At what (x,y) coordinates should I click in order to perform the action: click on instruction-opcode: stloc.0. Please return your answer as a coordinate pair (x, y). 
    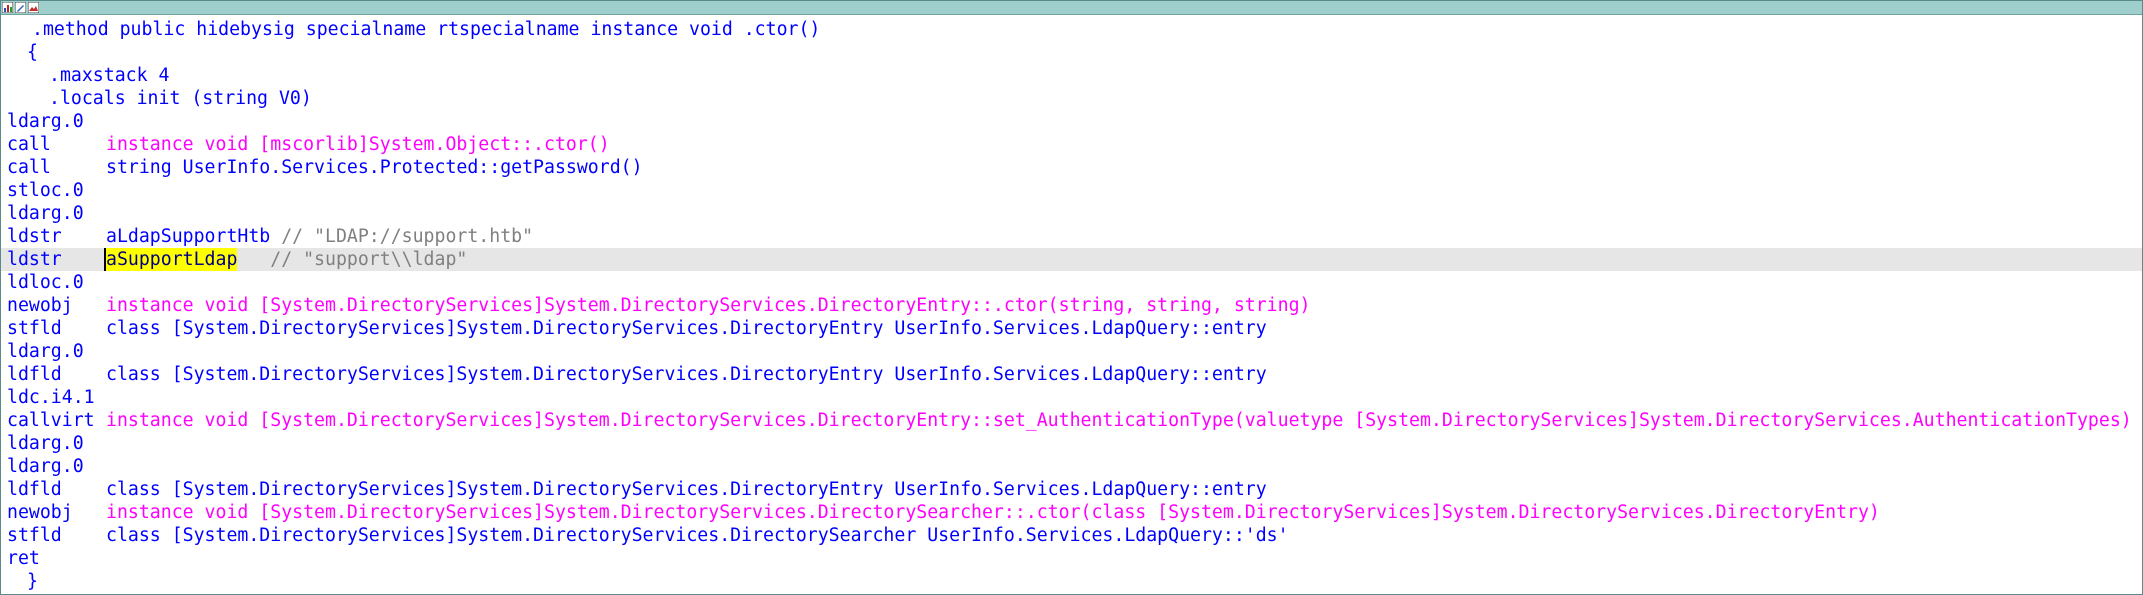
    Looking at the image, I should click on (45, 190).